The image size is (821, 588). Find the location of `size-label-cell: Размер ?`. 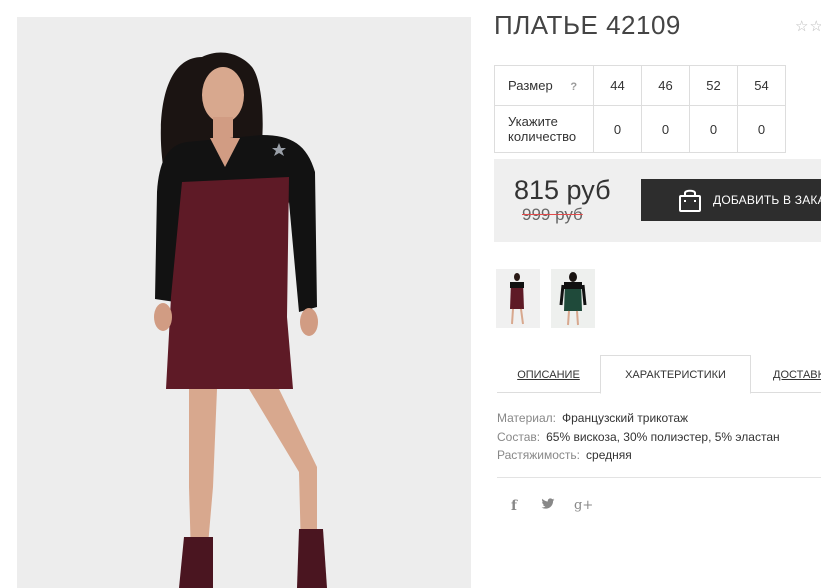

size-label-cell: Размер ? is located at coordinates (544, 85).